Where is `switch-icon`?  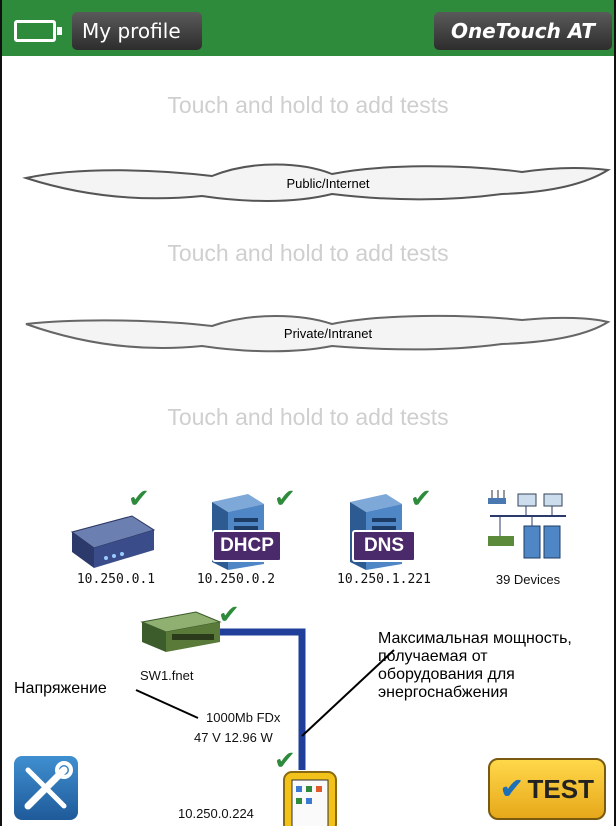 switch-icon is located at coordinates (181, 631).